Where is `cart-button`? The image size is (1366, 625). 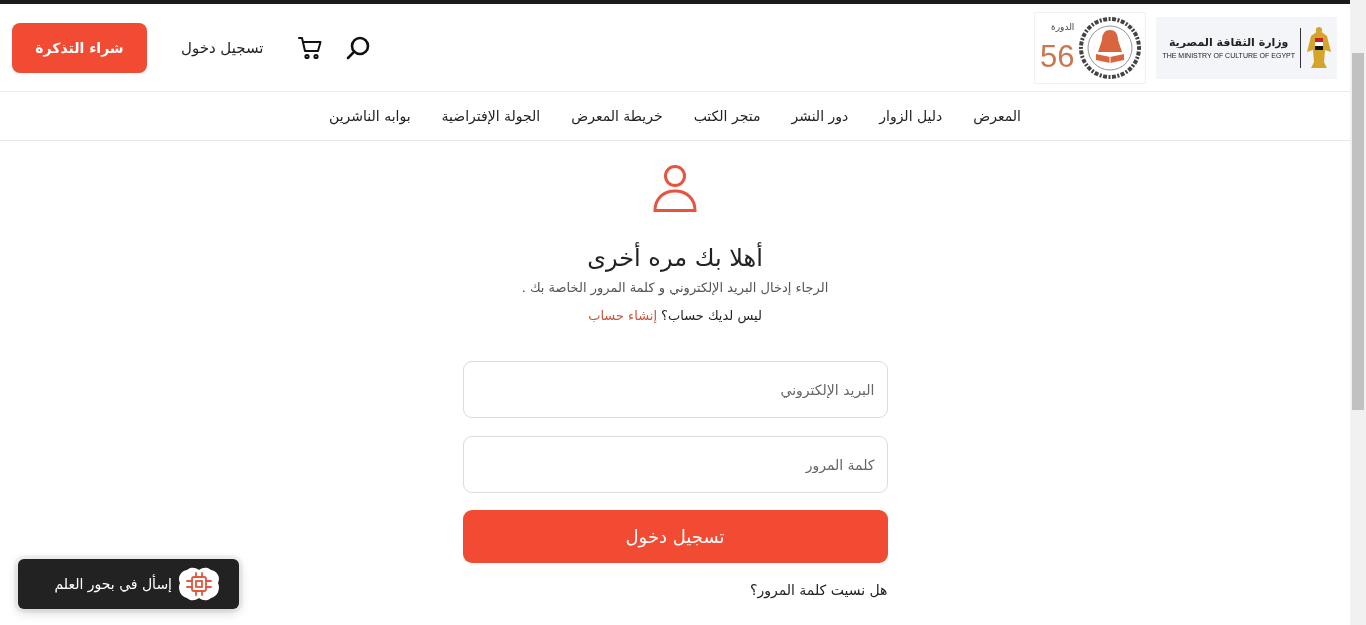
cart-button is located at coordinates (309, 47).